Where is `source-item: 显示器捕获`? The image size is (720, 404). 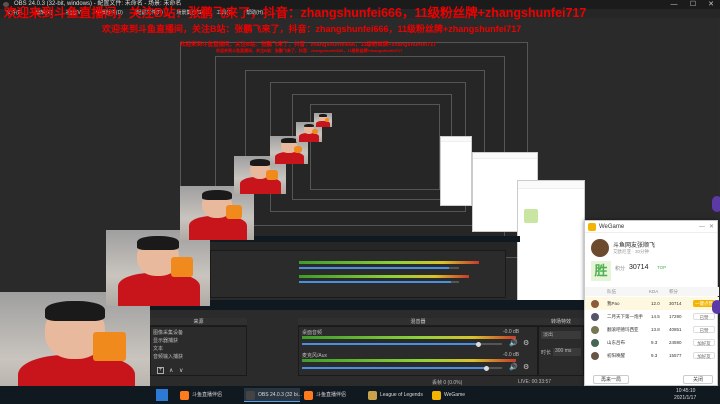
source-item: 显示器捕获 is located at coordinates (165, 340).